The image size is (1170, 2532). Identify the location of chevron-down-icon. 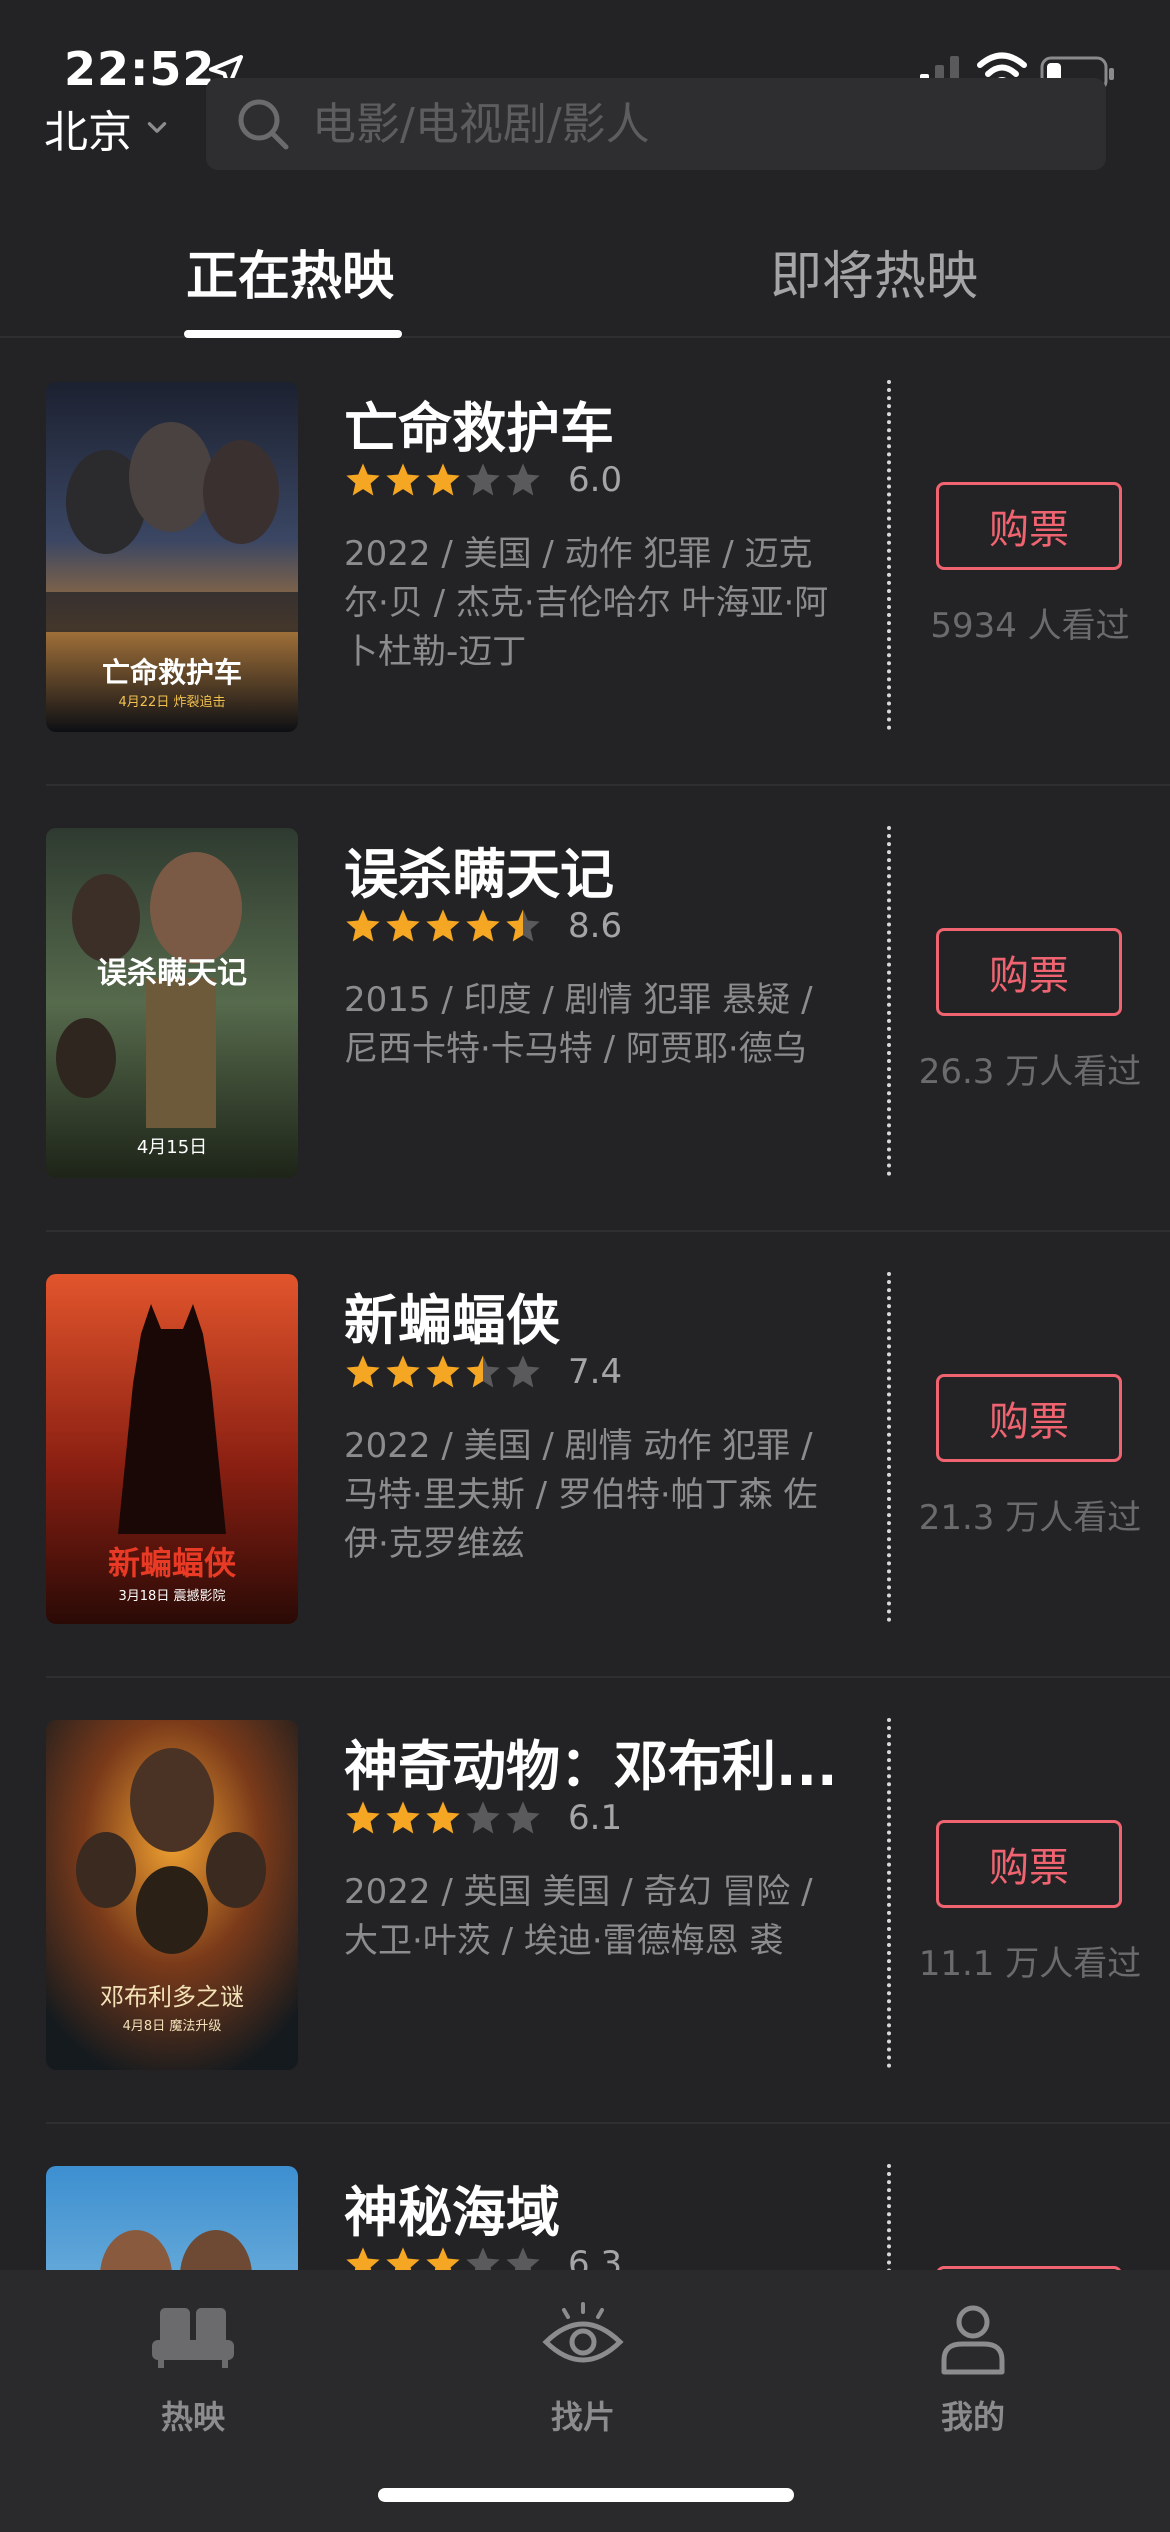
(157, 127).